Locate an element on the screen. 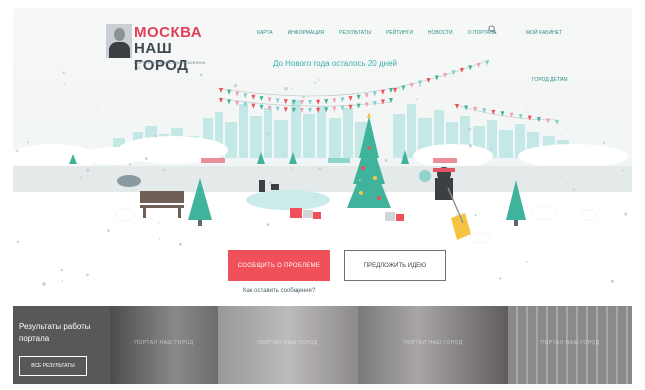 The image size is (645, 390). nav-item-ratings: РЕЙТИНГИ is located at coordinates (399, 33).